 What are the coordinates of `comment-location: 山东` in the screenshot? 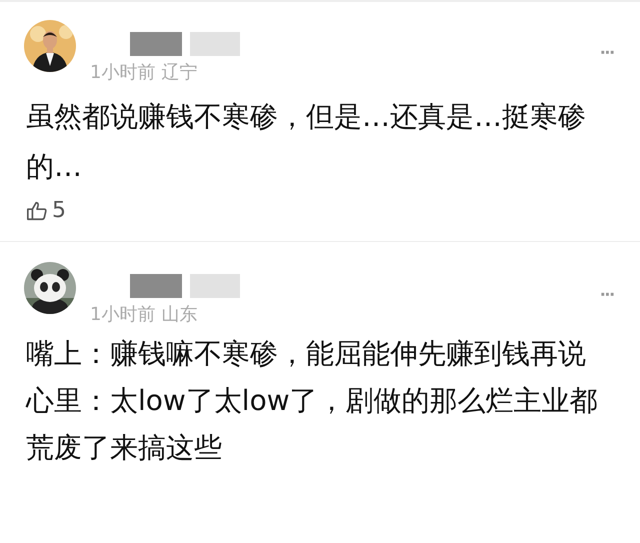 It's located at (179, 314).